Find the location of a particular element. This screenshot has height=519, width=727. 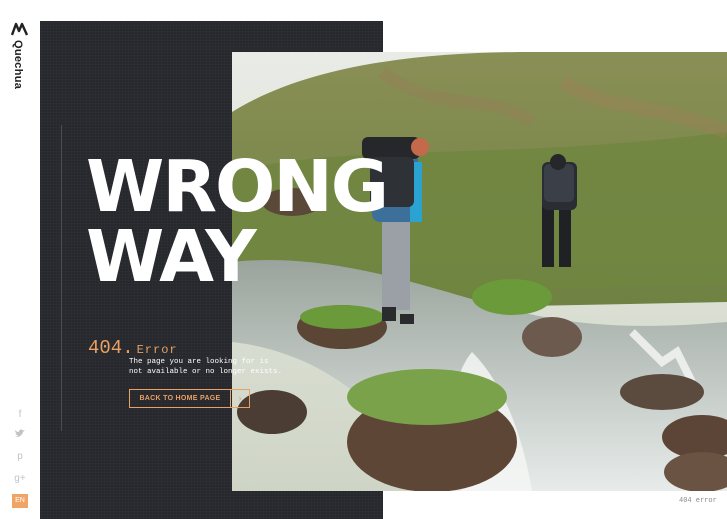

error-number: 404. is located at coordinates (111, 348).